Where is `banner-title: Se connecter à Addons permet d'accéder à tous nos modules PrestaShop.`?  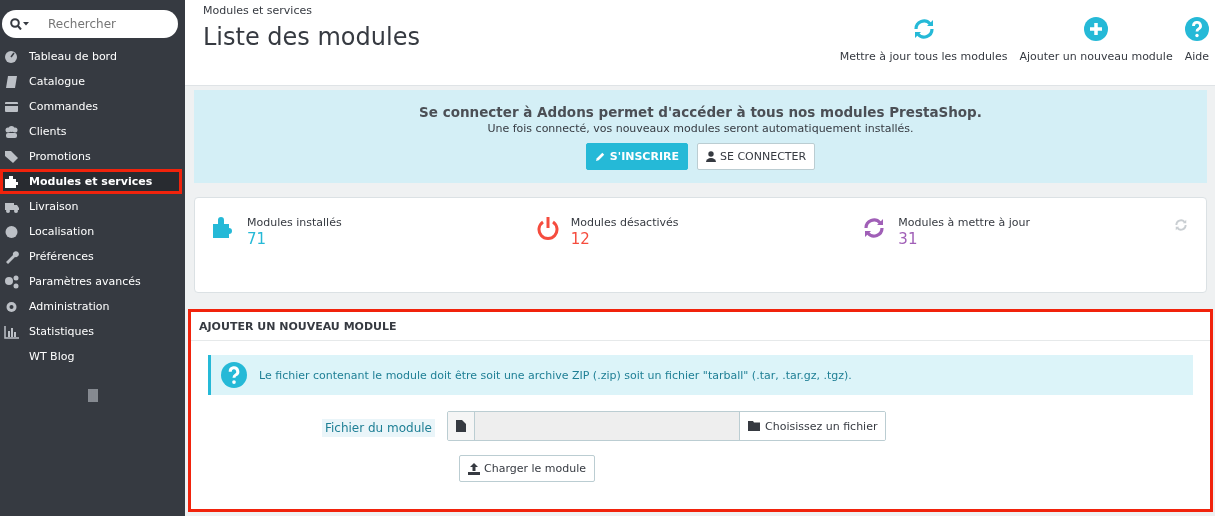
banner-title: Se connecter à Addons permet d'accéder à tous nos modules PrestaShop. is located at coordinates (700, 112).